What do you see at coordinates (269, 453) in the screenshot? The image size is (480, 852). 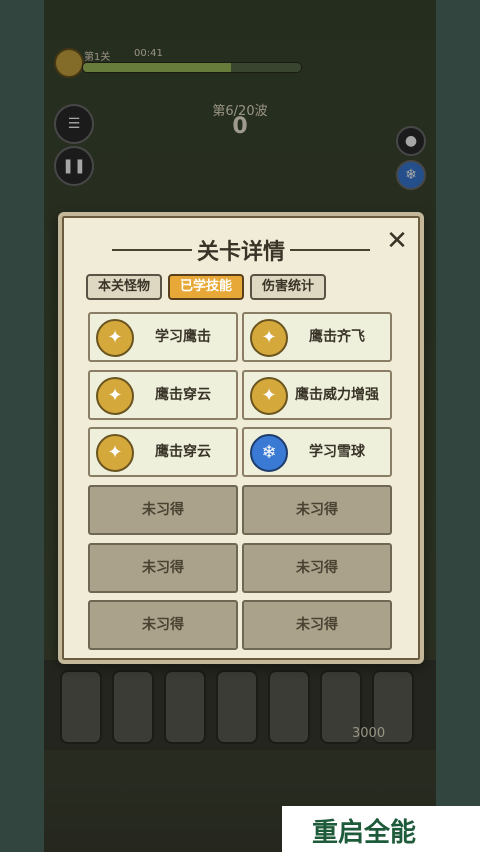 I see `snowball-icon: ❄` at bounding box center [269, 453].